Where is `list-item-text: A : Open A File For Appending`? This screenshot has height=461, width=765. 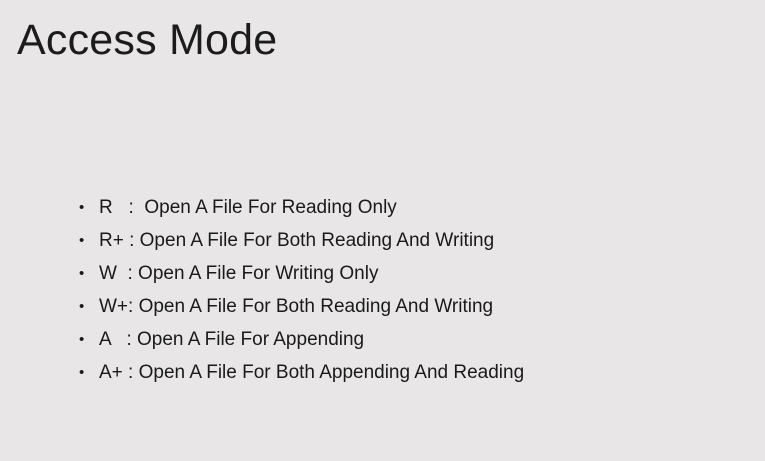 list-item-text: A : Open A File For Appending is located at coordinates (232, 339).